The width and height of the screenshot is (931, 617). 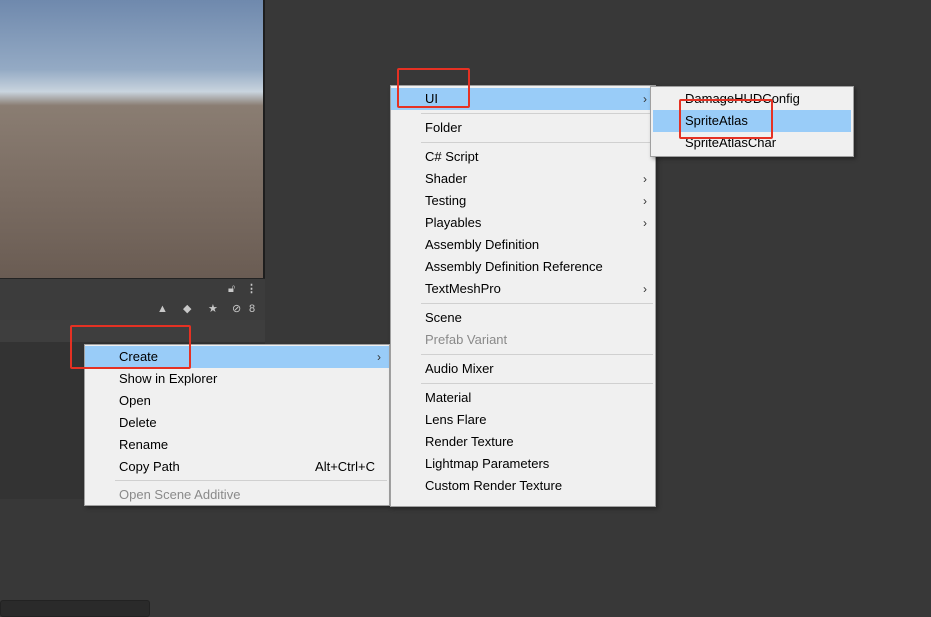 What do you see at coordinates (345, 466) in the screenshot?
I see `menu-item-shortcut: Alt+Ctrl+C` at bounding box center [345, 466].